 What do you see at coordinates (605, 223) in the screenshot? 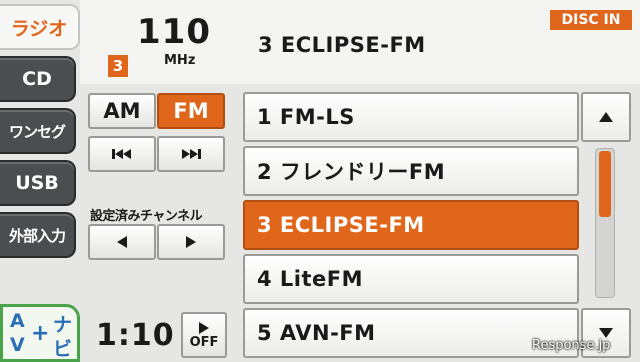
I see `scrollbar-track` at bounding box center [605, 223].